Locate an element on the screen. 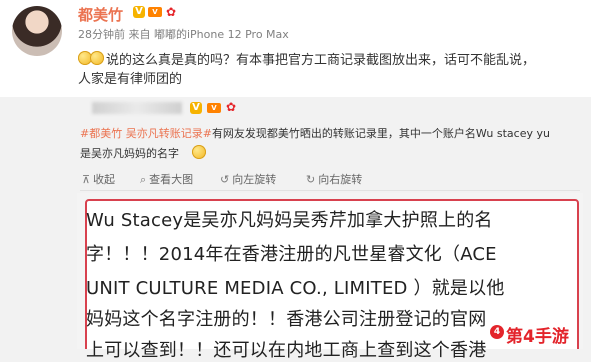  collapse-button: ⊼ 收起 is located at coordinates (98, 179).